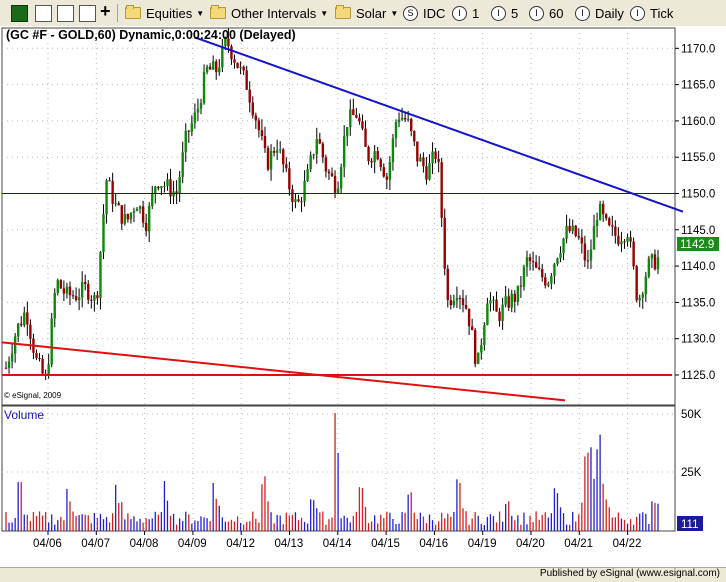  Describe the element at coordinates (504, 13) in the screenshot. I see `interval-5: I 5` at that location.